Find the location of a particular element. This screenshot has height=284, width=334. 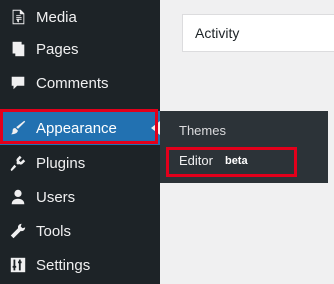

beta-badge: beta is located at coordinates (236, 160).